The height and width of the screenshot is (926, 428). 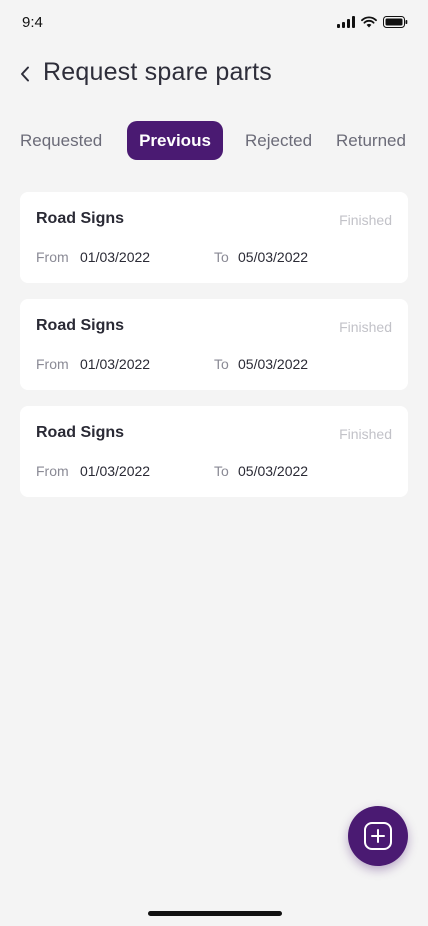 What do you see at coordinates (346, 22) in the screenshot?
I see `cellular-signal-icon` at bounding box center [346, 22].